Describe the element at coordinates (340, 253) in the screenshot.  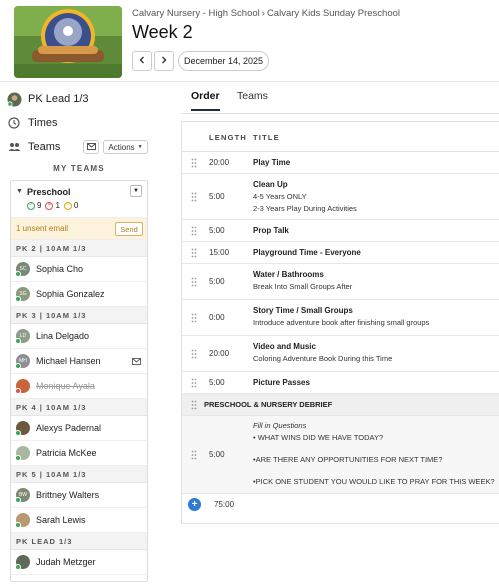
I see `order-item-row: 15:00 Playground Time - Everyone` at that location.